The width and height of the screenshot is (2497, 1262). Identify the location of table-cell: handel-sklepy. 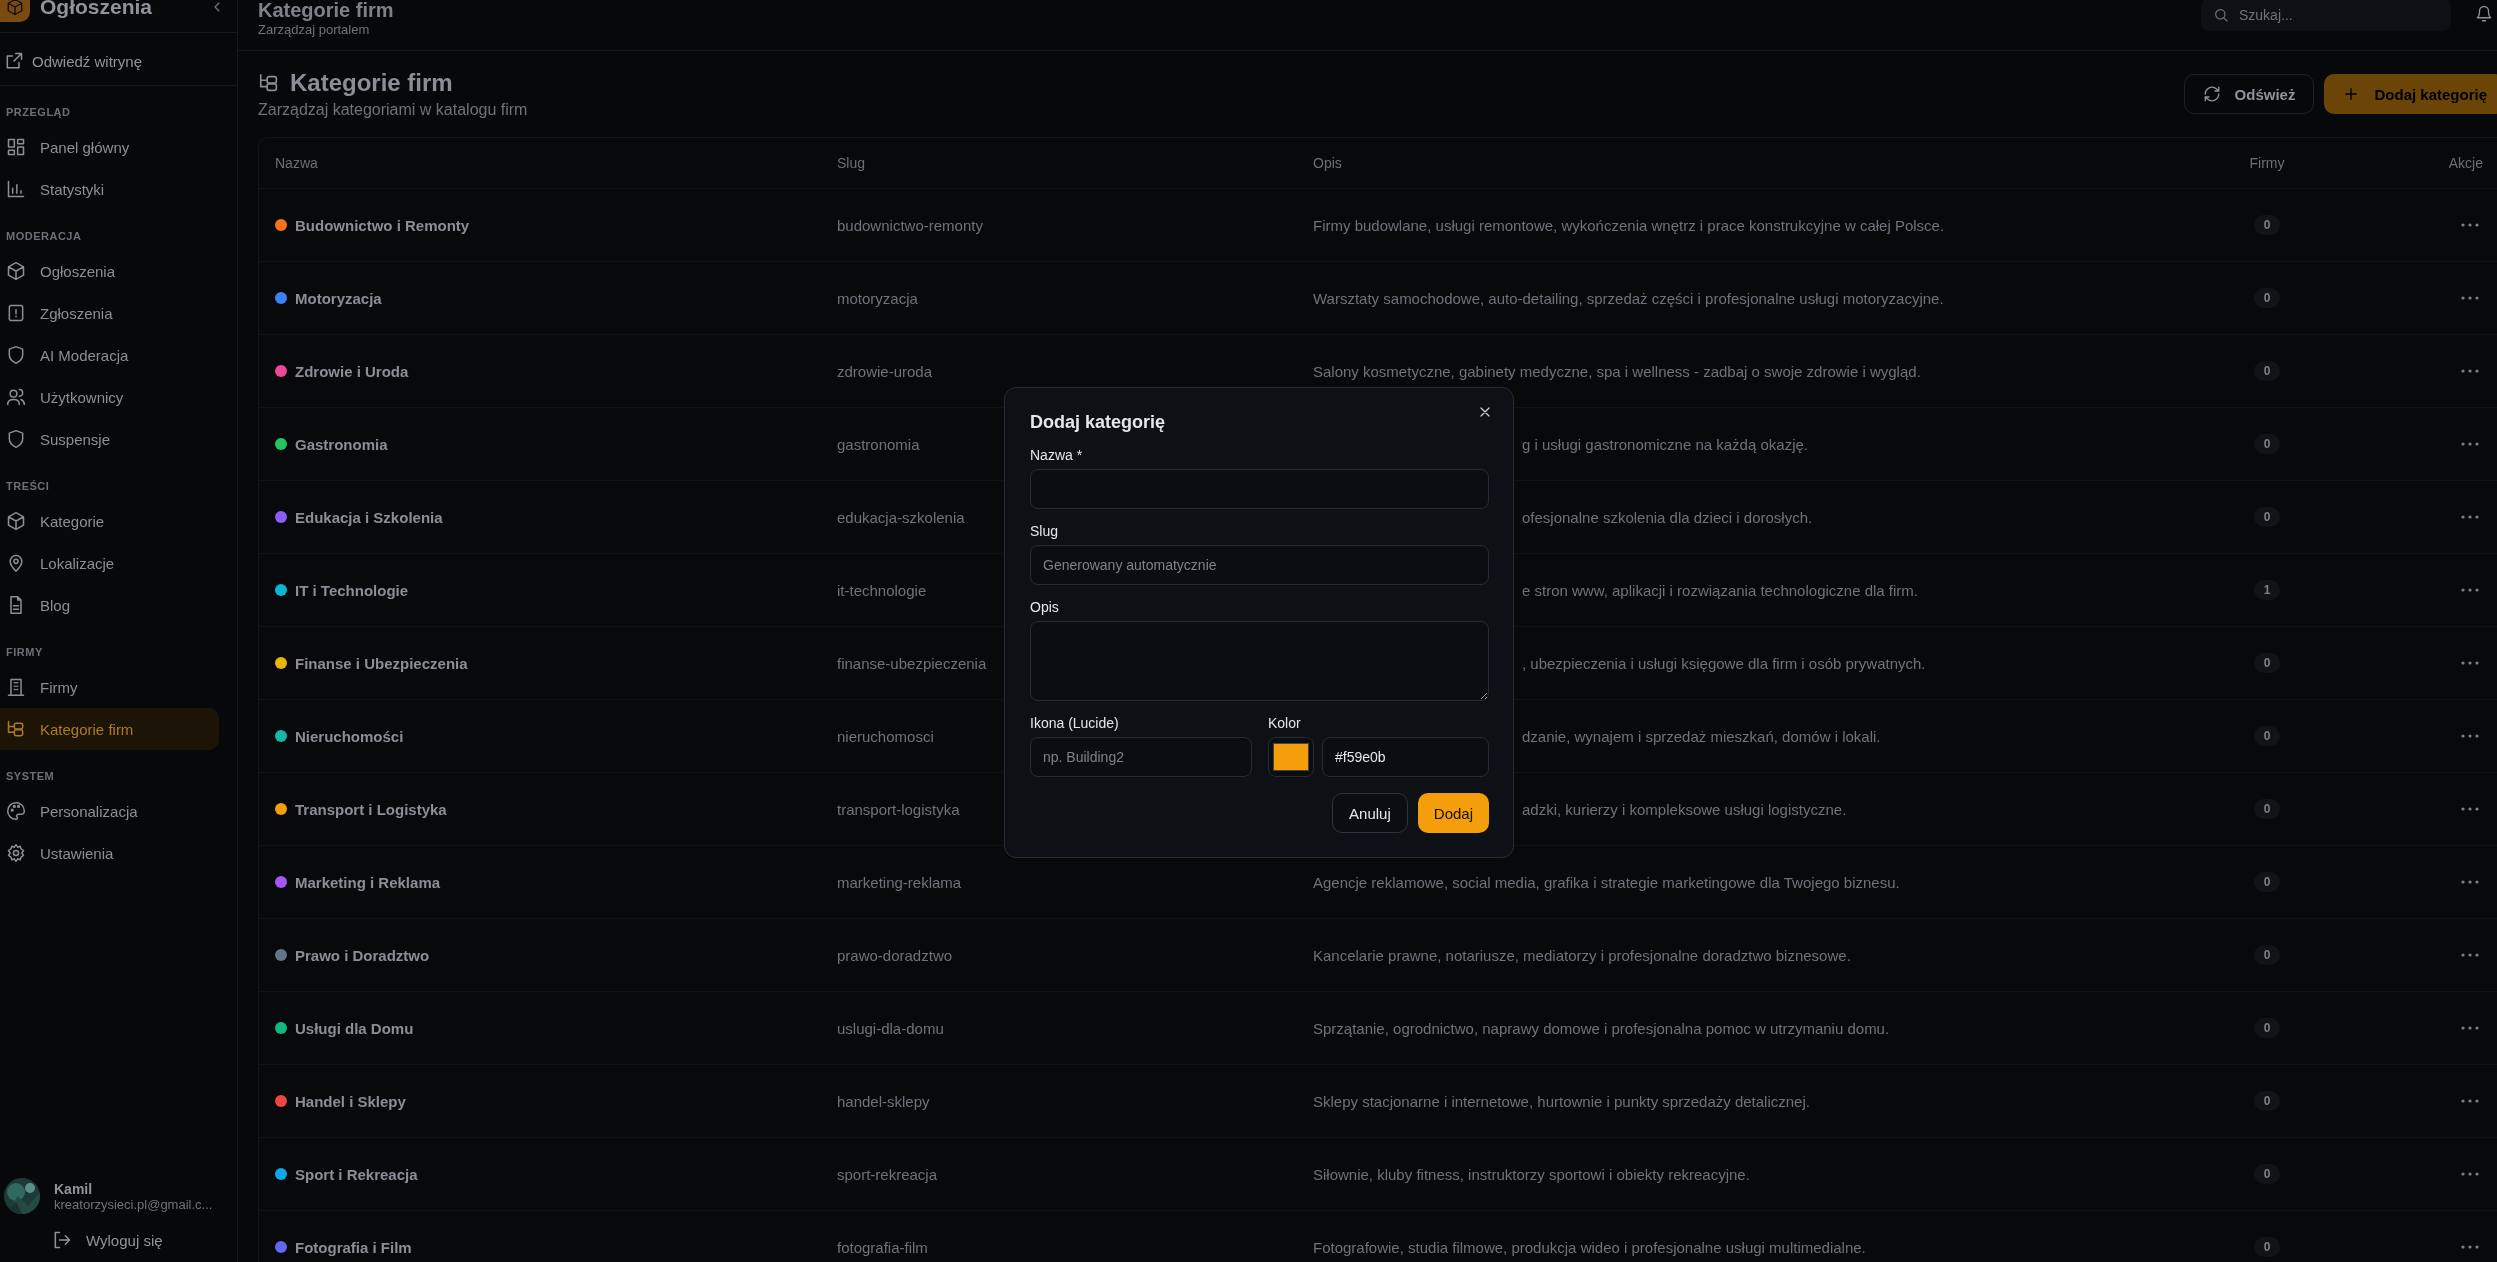
(883, 1101).